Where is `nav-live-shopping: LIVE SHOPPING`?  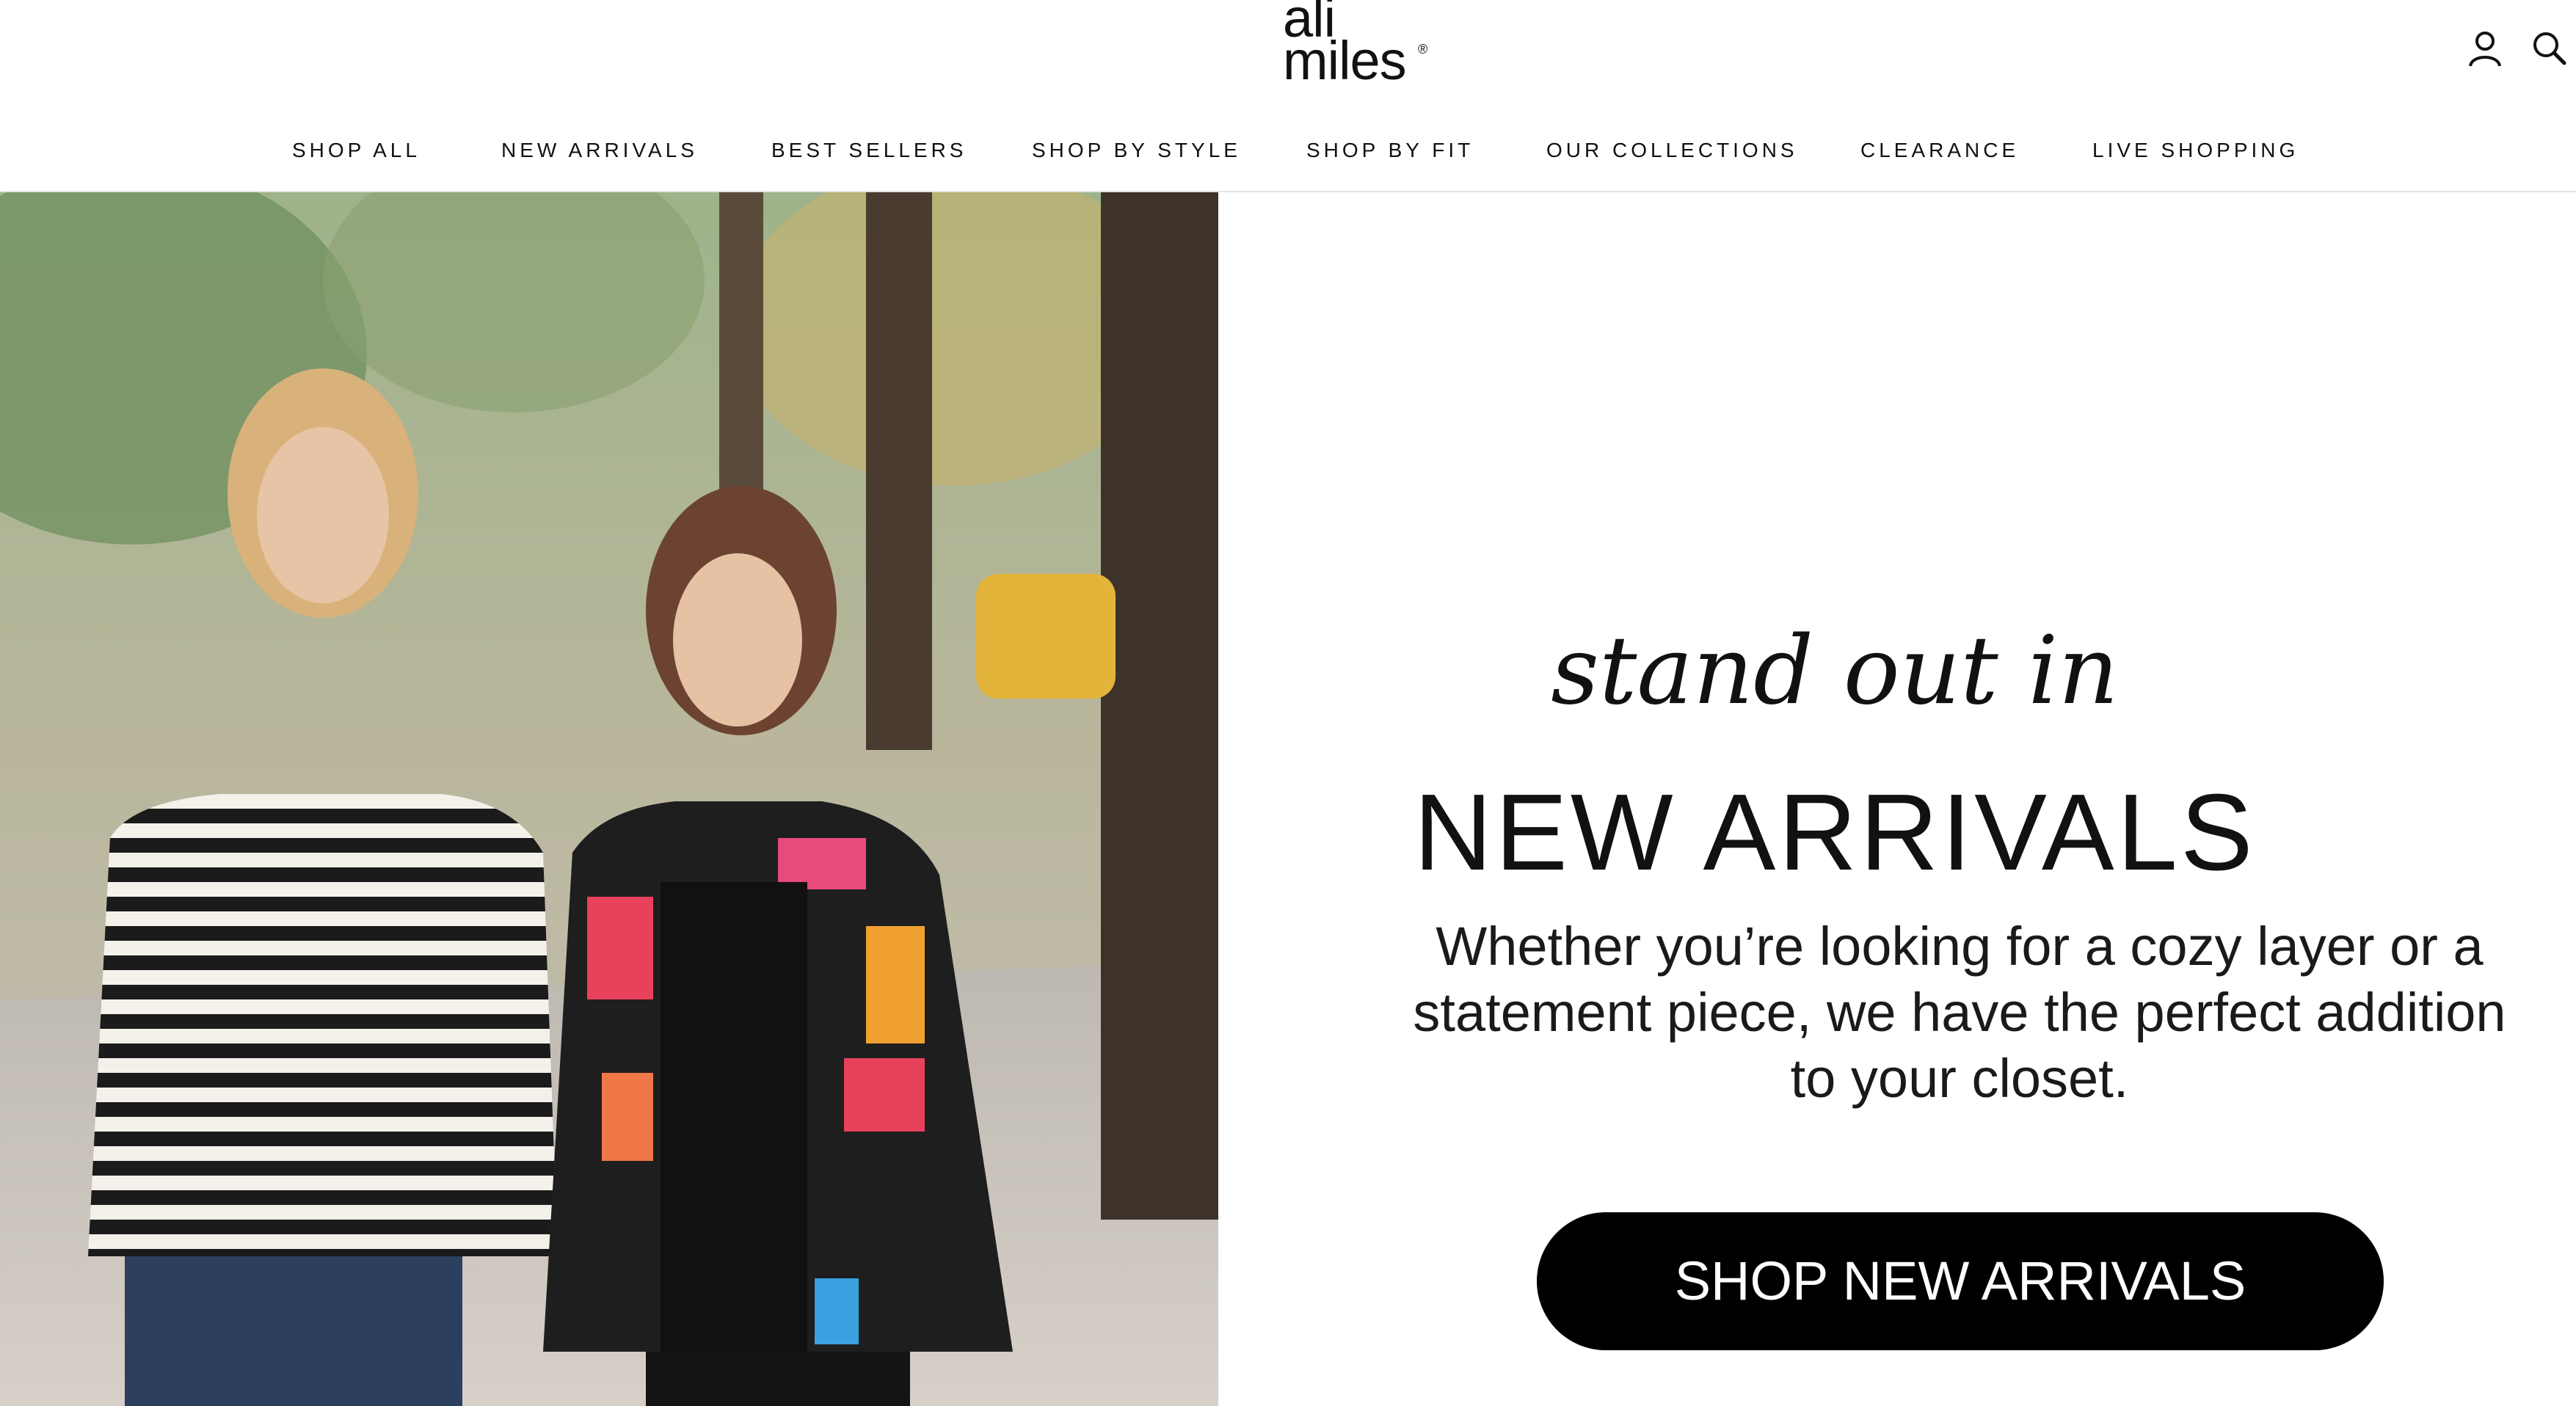 nav-live-shopping: LIVE SHOPPING is located at coordinates (2195, 150).